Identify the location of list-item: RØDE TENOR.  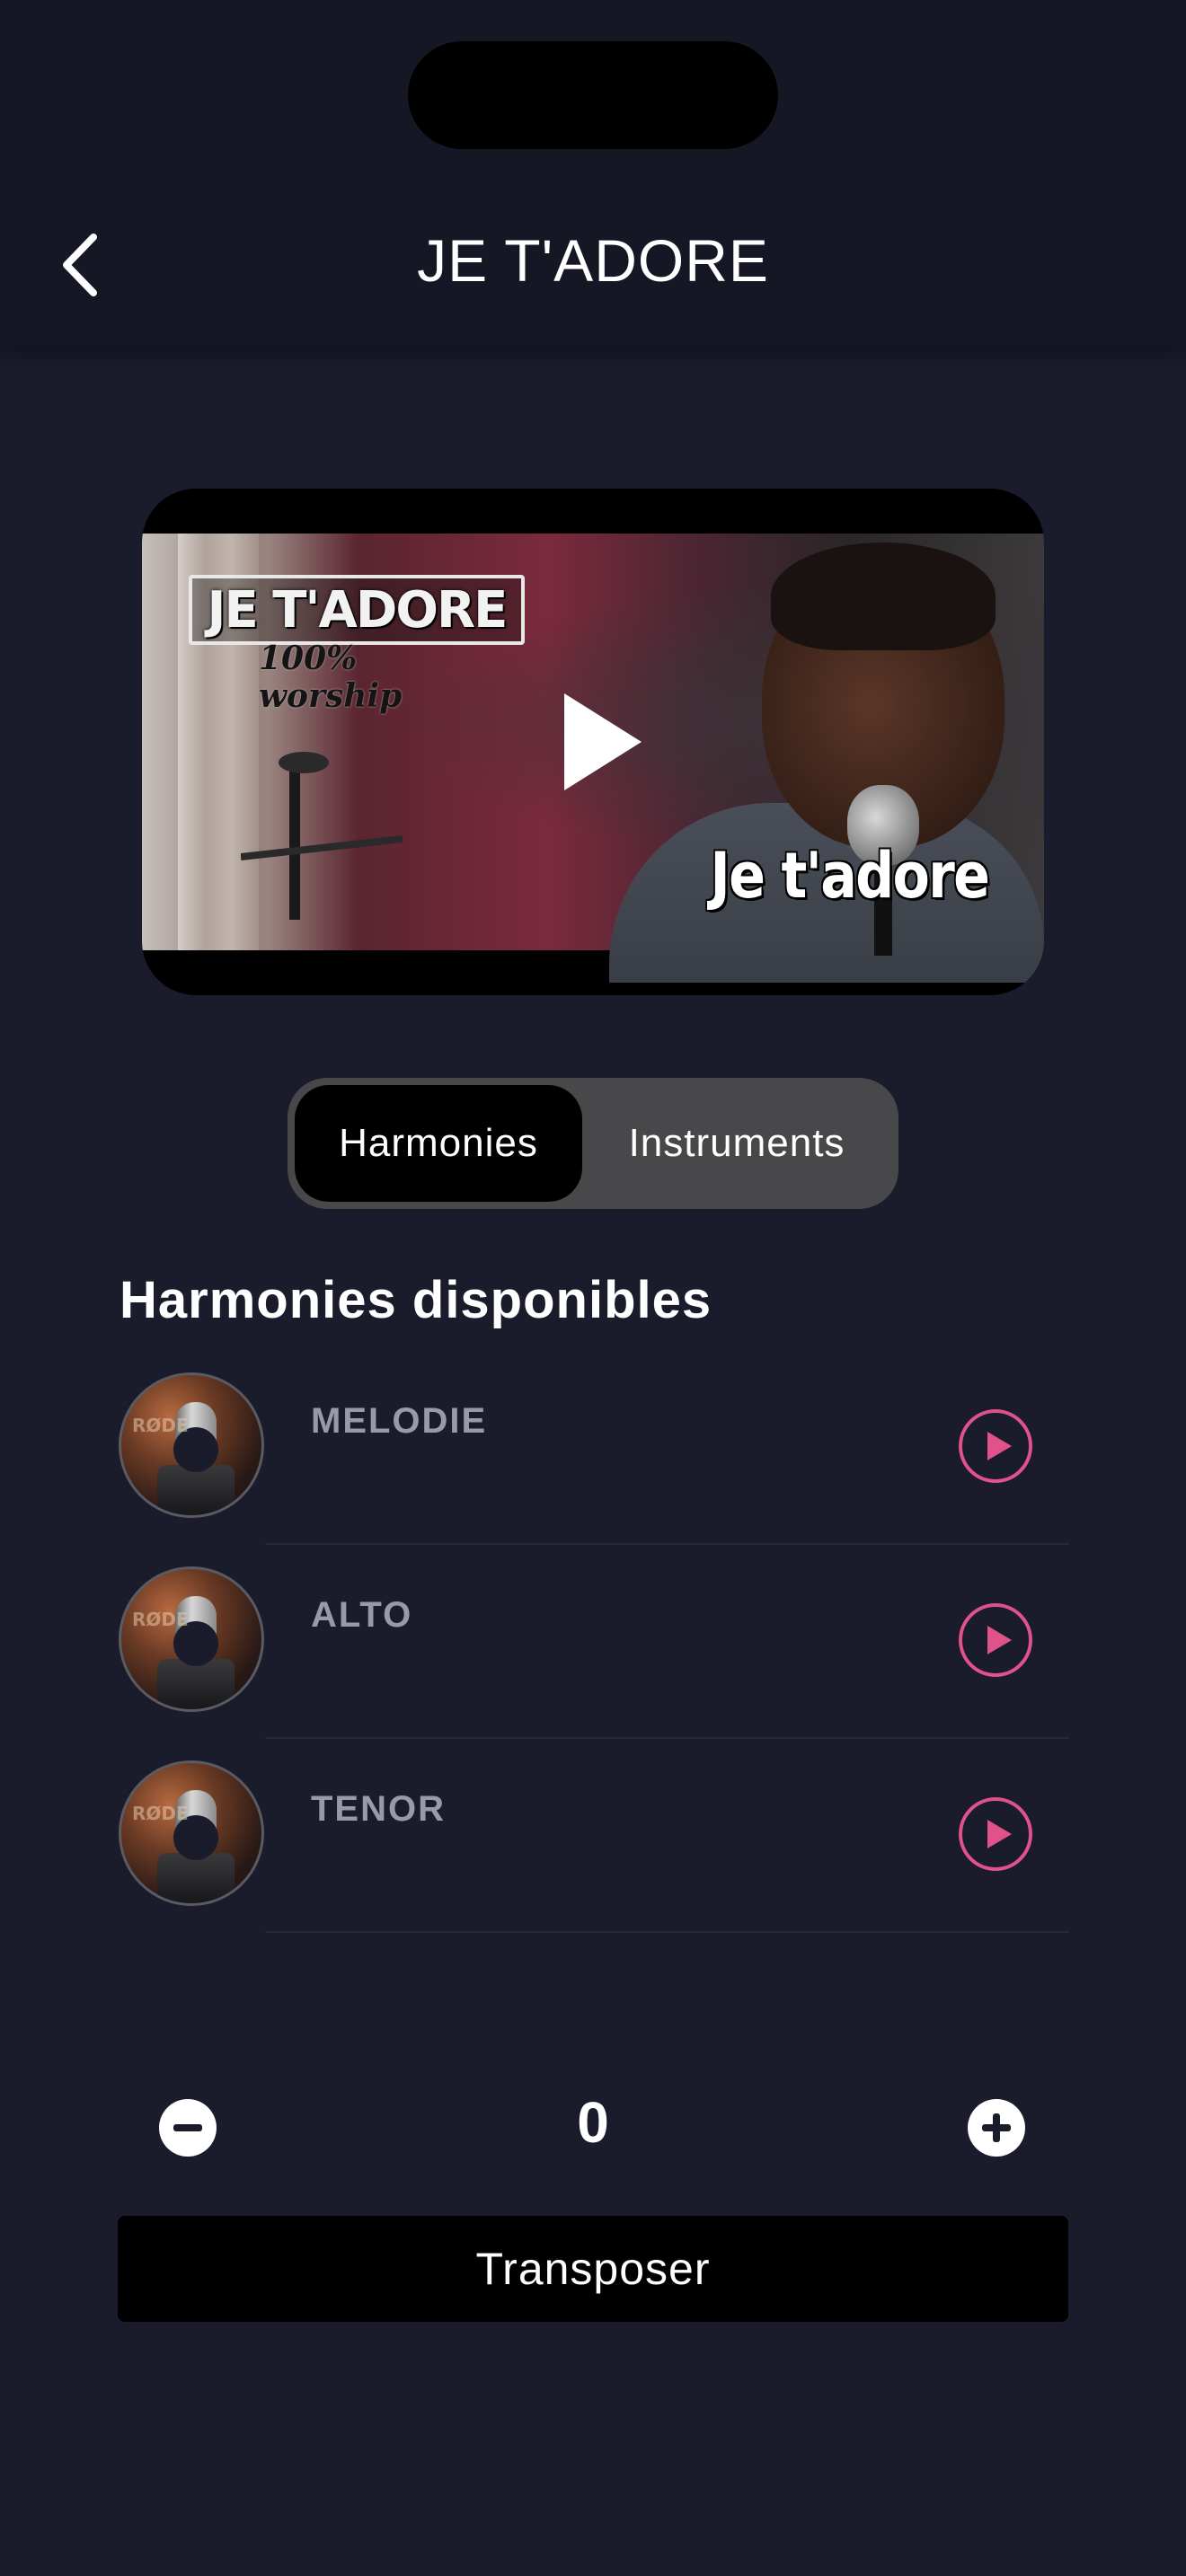
(593, 1856).